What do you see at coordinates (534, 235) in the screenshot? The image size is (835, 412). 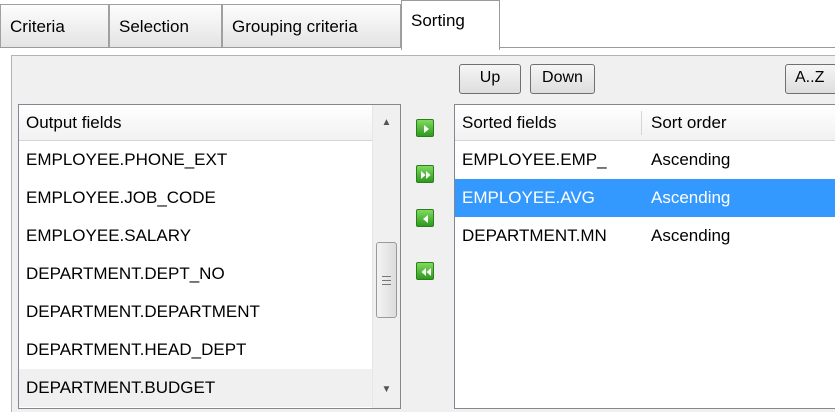 I see `sorted-field-name: DEPARTMENT.MN` at bounding box center [534, 235].